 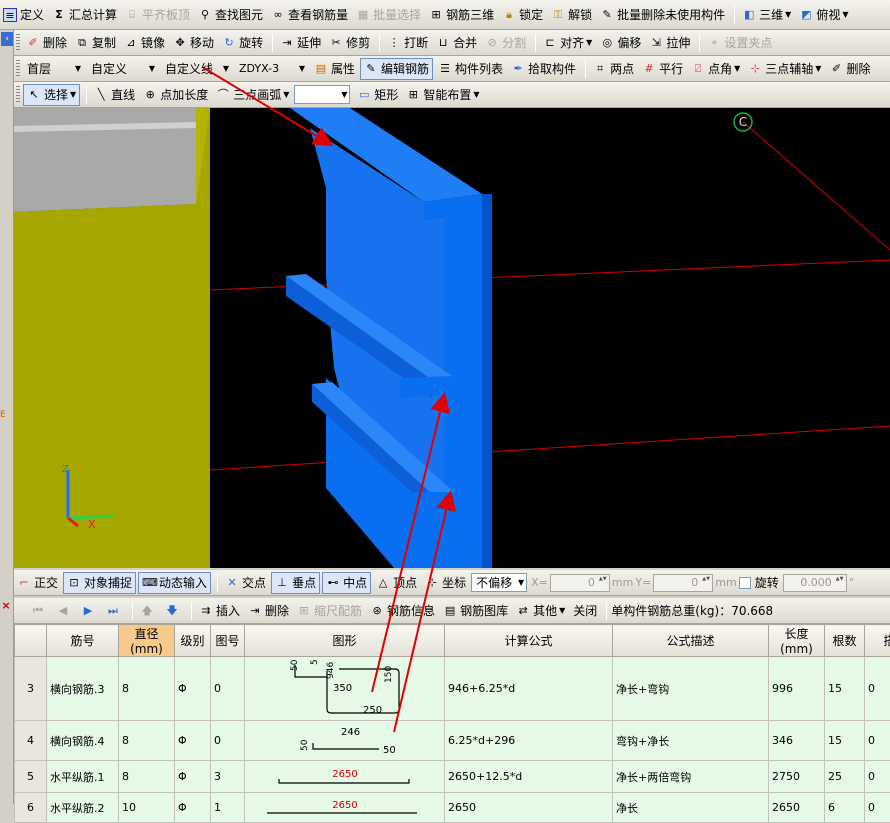 I want to click on trim-button: ✂修剪, so click(x=349, y=43).